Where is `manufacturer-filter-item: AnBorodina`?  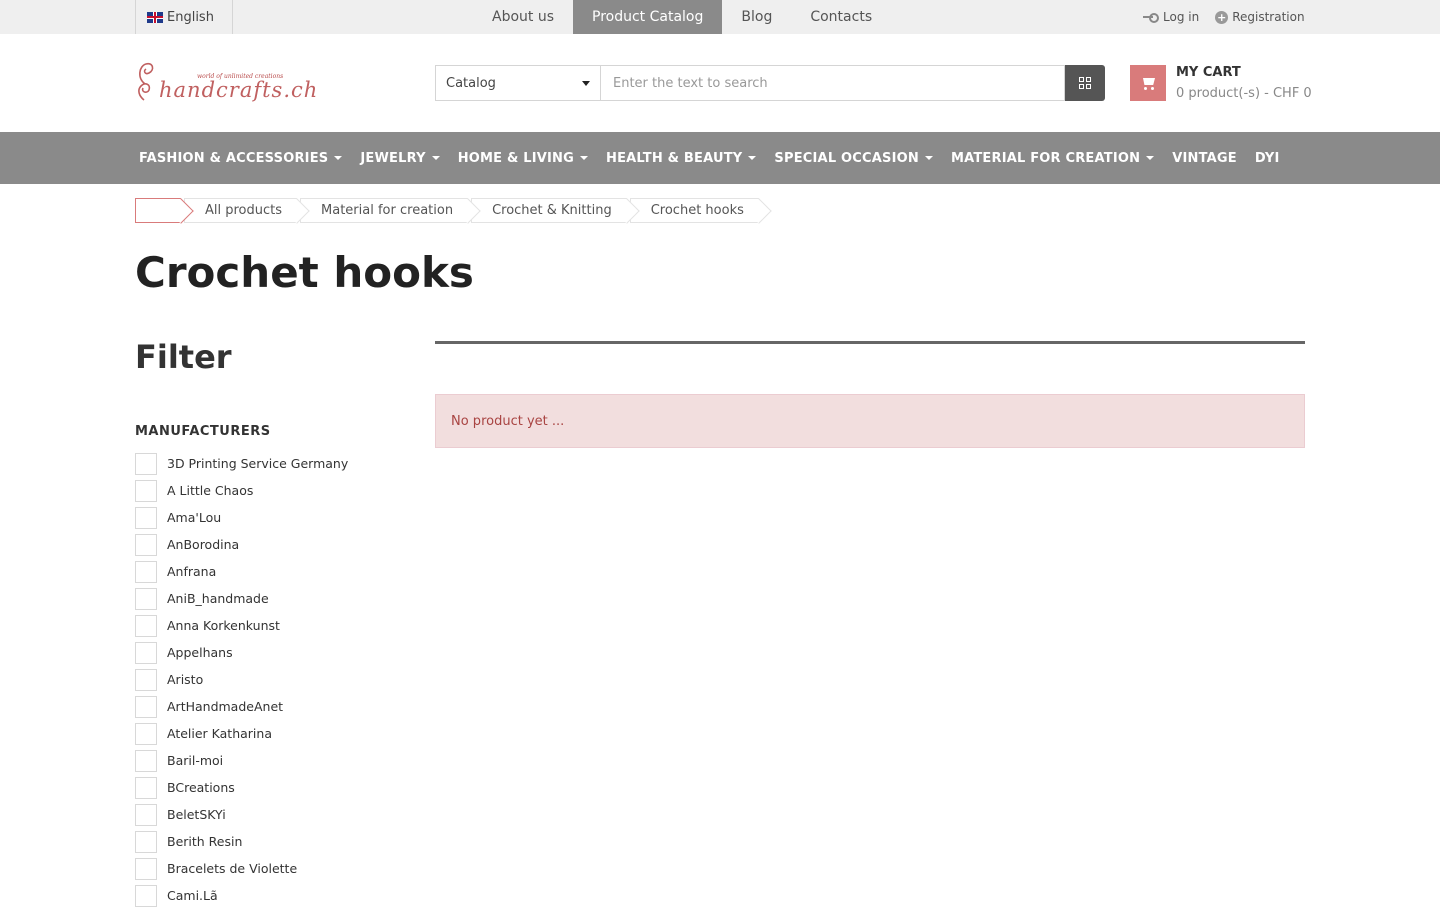 manufacturer-filter-item: AnBorodina is located at coordinates (241, 544).